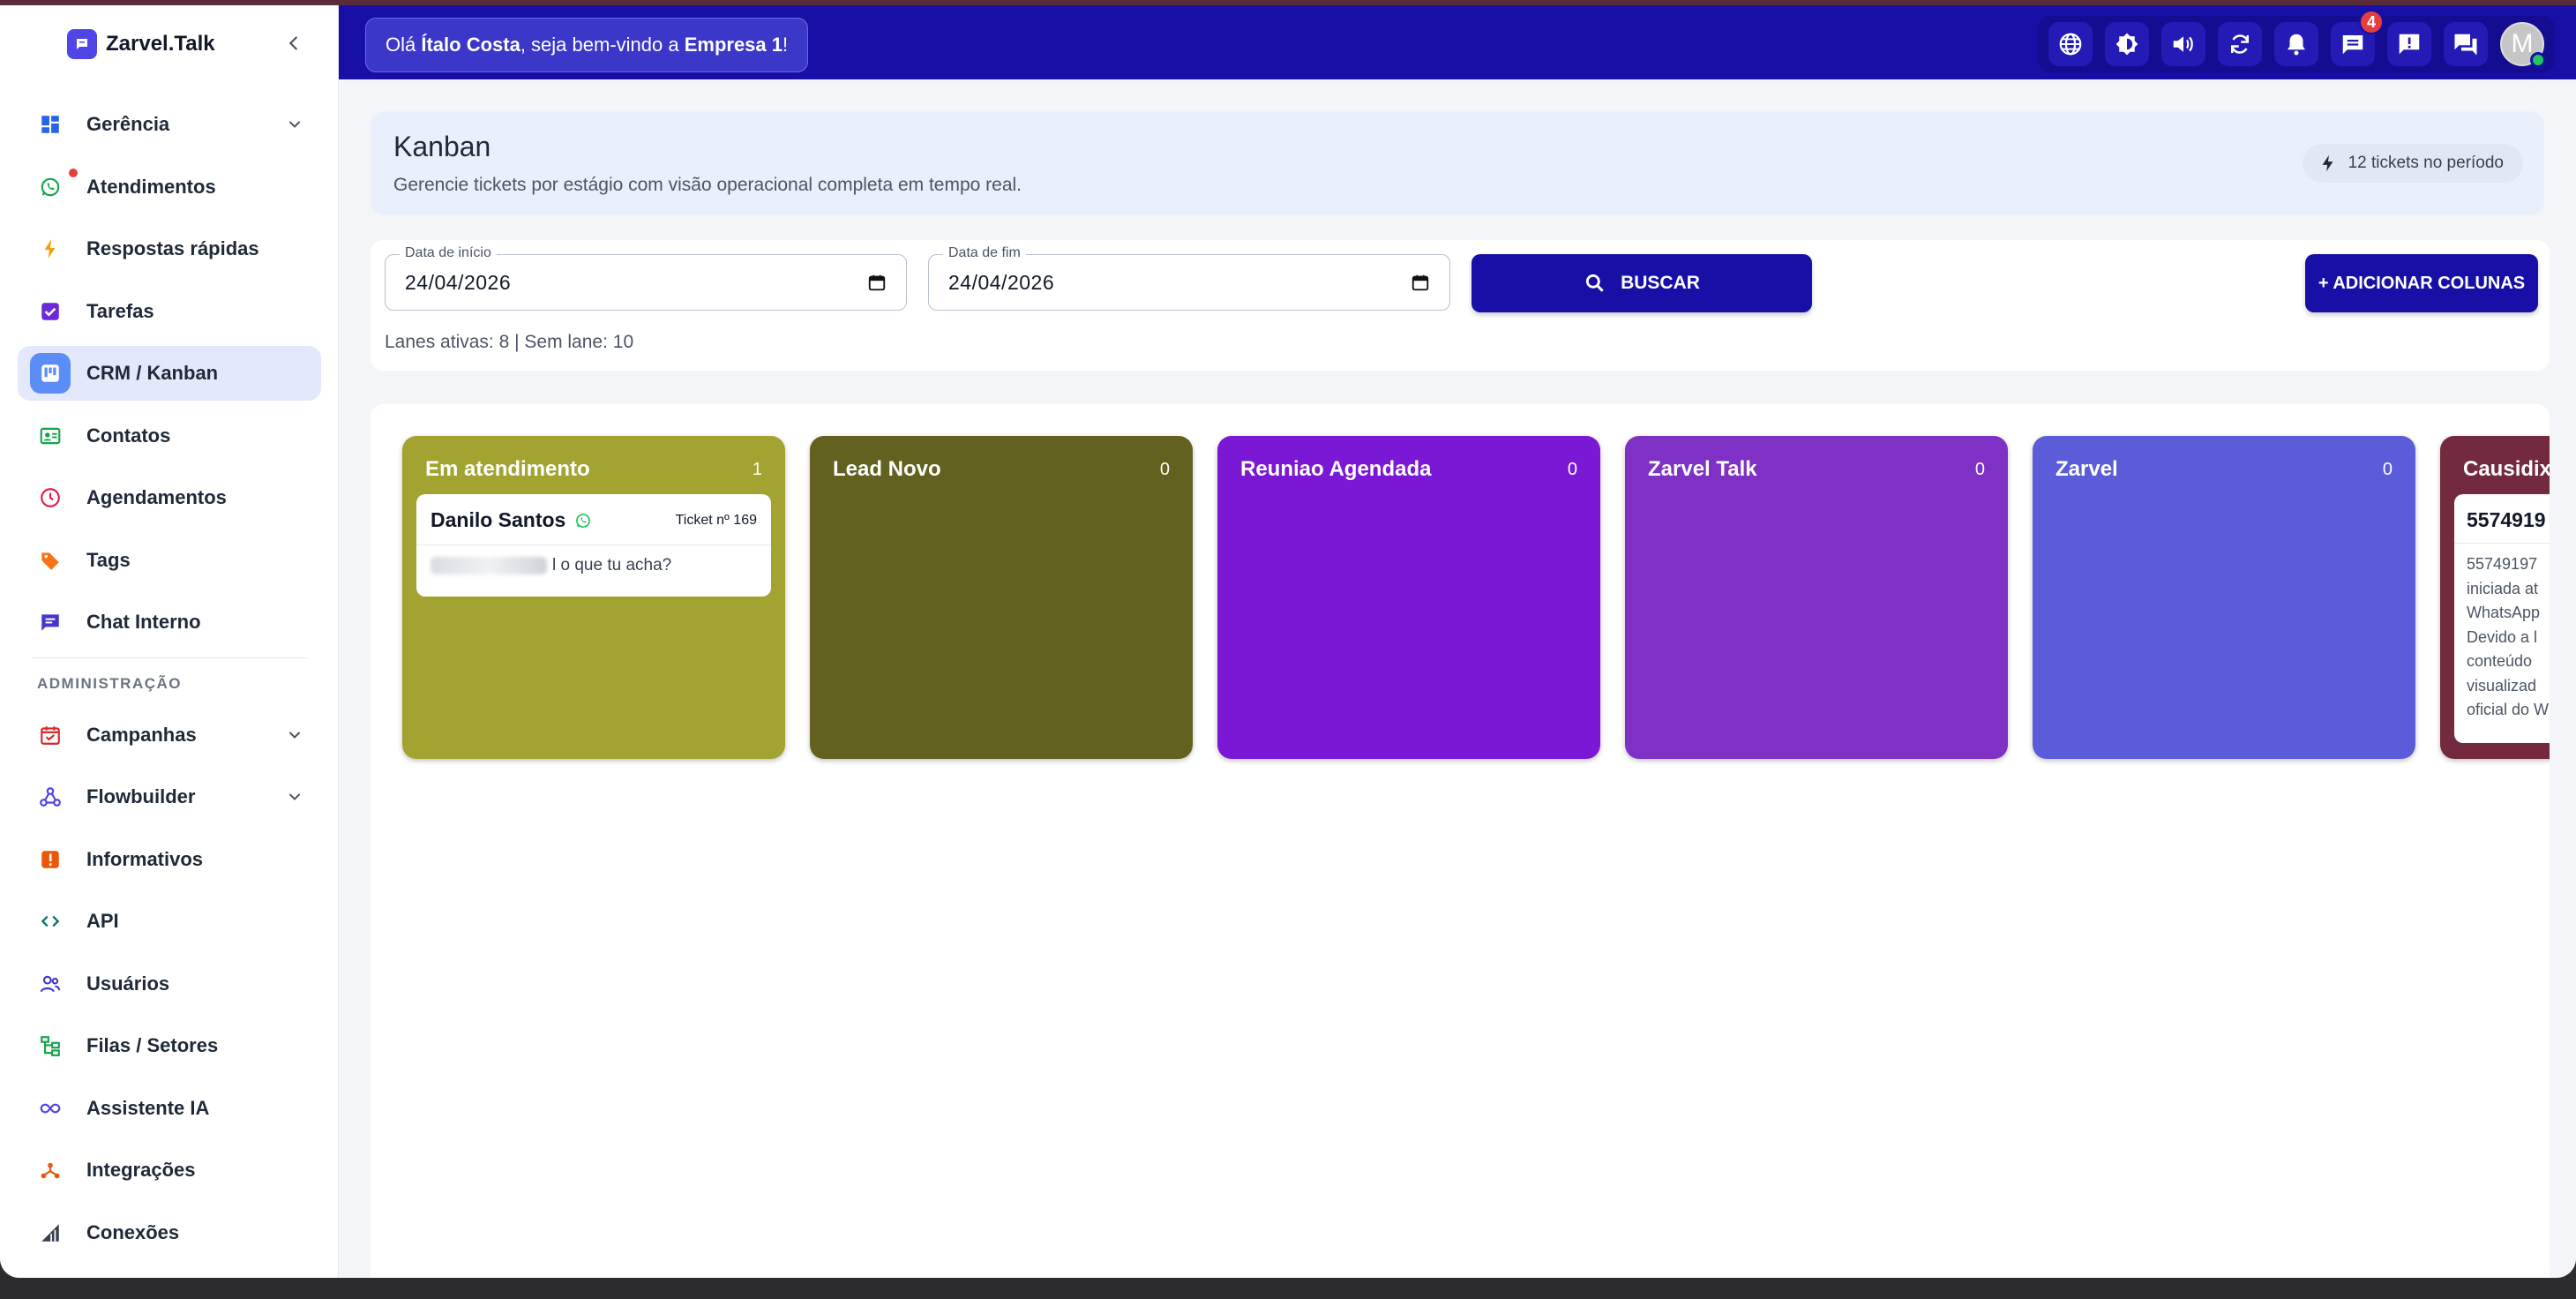 This screenshot has width=2576, height=1299. What do you see at coordinates (141, 1170) in the screenshot?
I see `sidebar-item-label: Integrações` at bounding box center [141, 1170].